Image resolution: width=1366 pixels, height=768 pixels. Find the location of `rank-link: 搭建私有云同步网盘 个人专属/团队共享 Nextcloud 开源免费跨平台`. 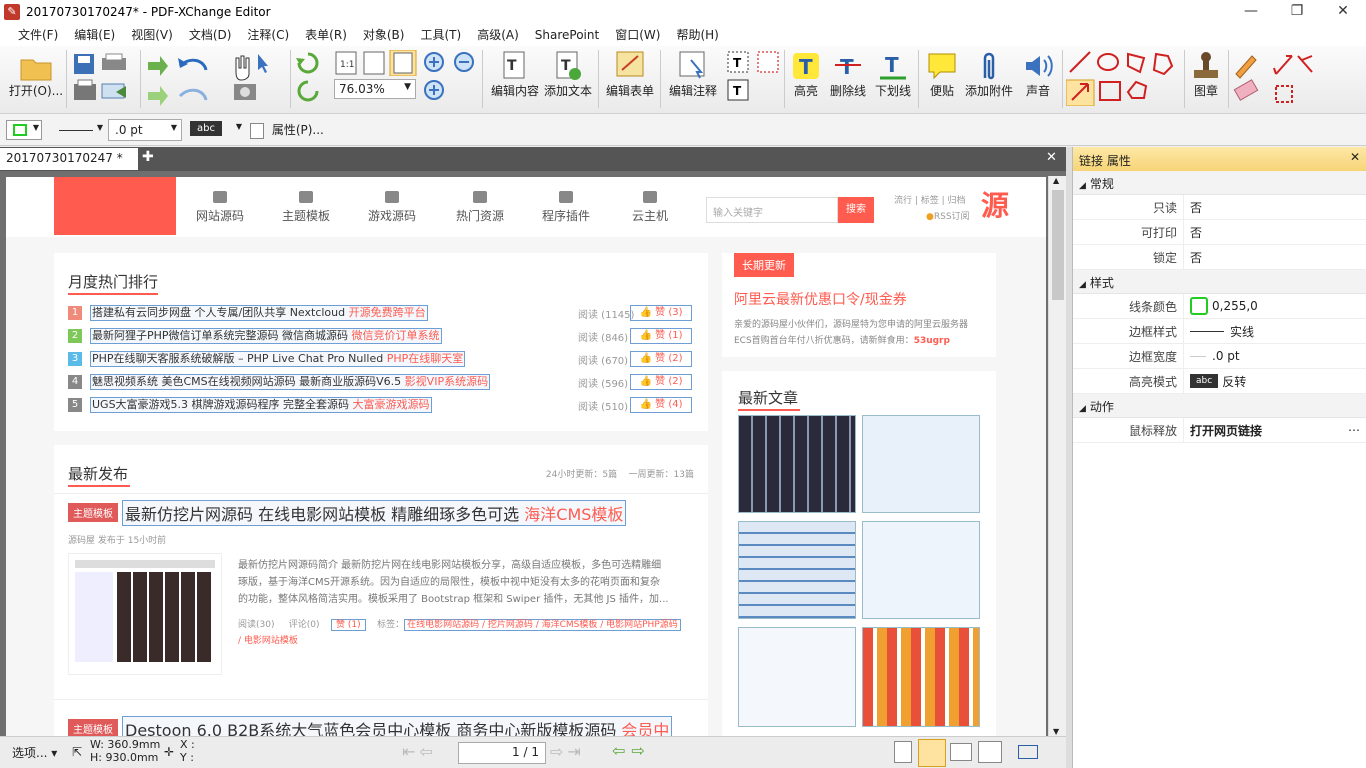

rank-link: 搭建私有云同步网盘 个人专属/团队共享 Nextcloud 开源免费跨平台 is located at coordinates (259, 313).